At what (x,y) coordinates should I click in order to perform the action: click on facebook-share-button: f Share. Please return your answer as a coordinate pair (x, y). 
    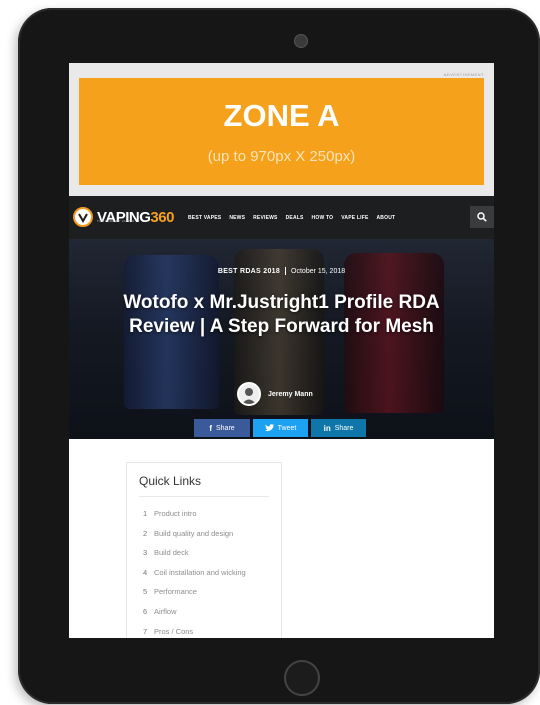
    Looking at the image, I should click on (222, 428).